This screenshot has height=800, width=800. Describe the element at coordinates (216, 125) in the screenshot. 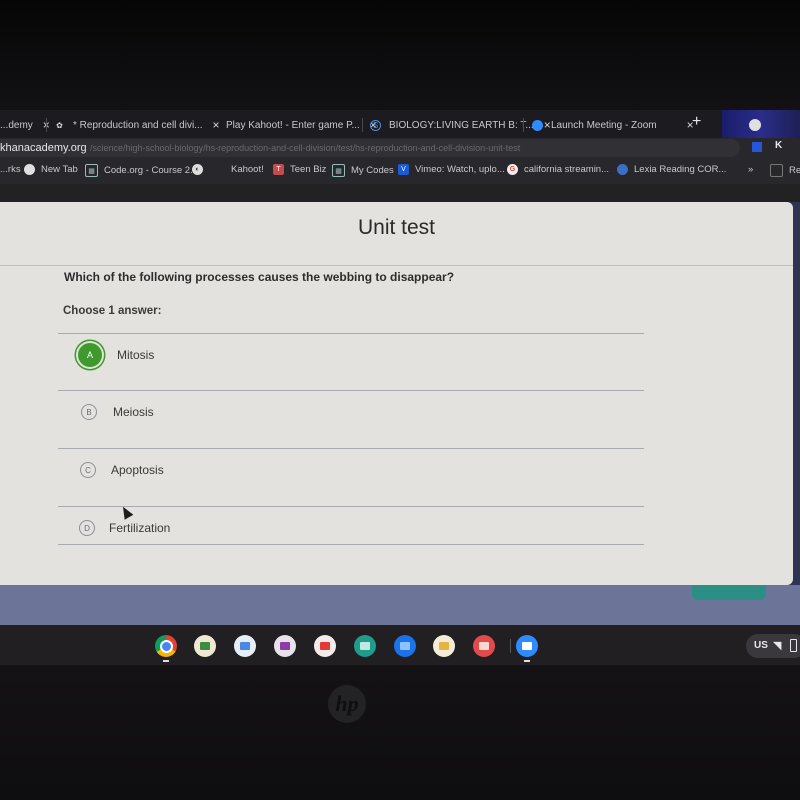

I see `close-icon: ×` at that location.